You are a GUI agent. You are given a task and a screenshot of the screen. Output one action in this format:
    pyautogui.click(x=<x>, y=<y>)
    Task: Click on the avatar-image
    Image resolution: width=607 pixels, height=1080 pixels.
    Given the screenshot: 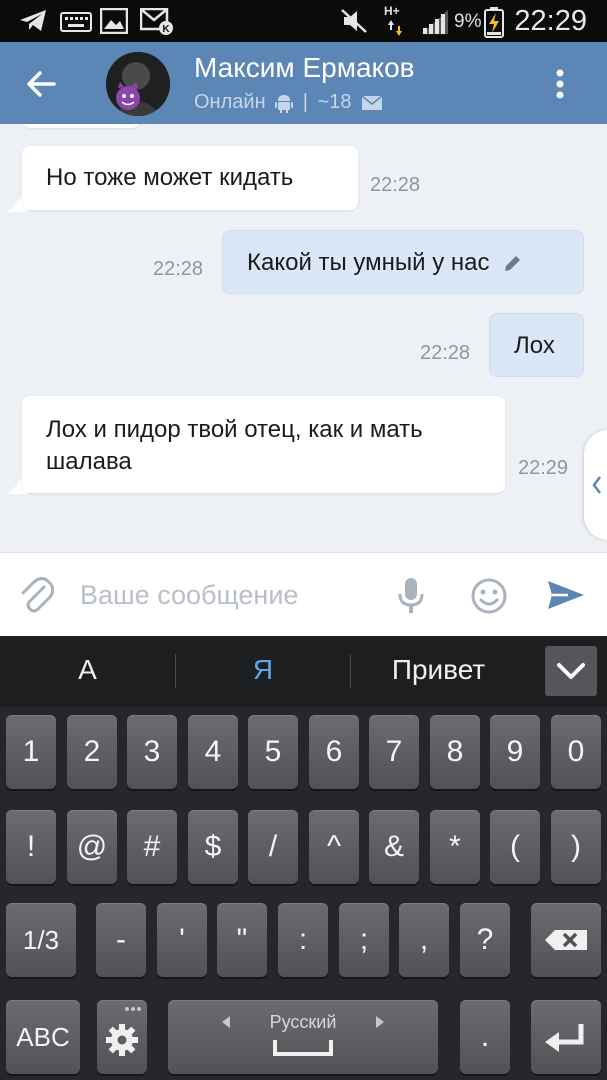 What is the action you would take?
    pyautogui.click(x=138, y=84)
    